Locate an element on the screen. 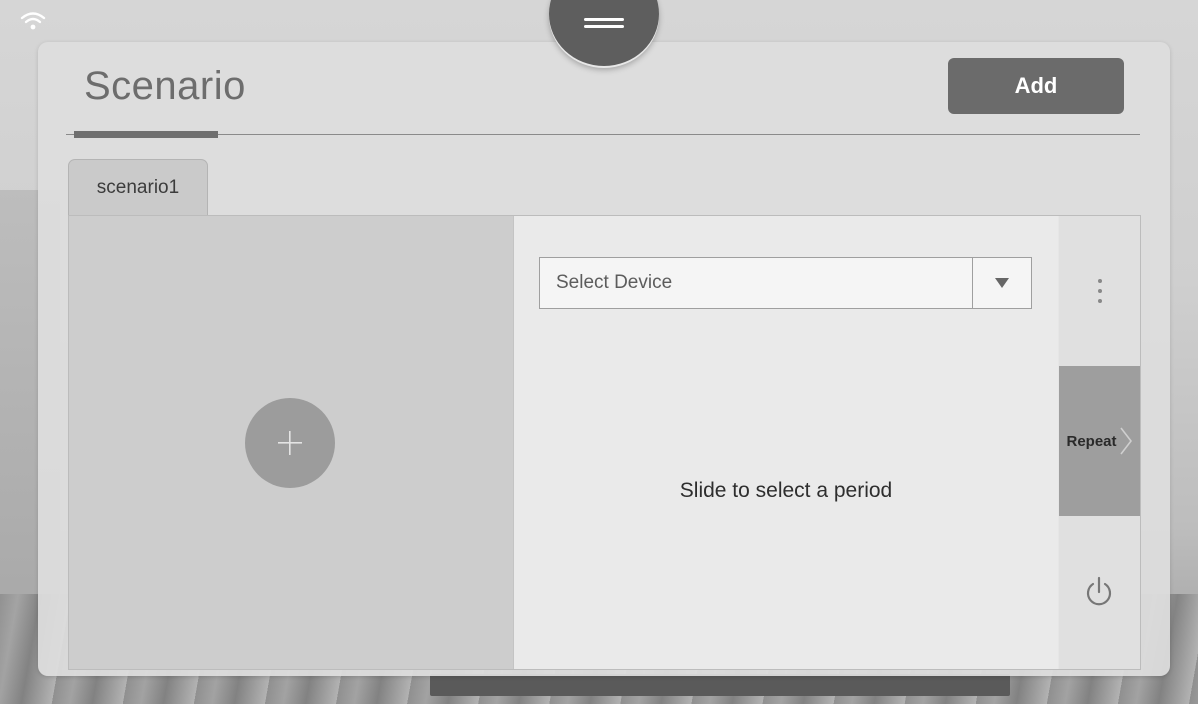 The image size is (1198, 704). add-button: Add is located at coordinates (1036, 86).